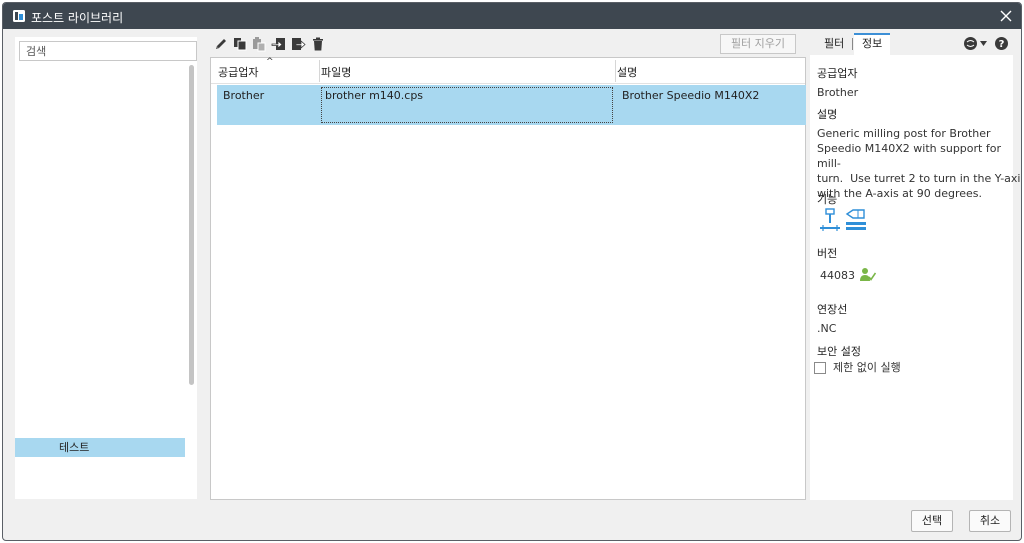 The image size is (1024, 543). Describe the element at coordinates (244, 95) in the screenshot. I see `cell-vendor: Brother` at that location.